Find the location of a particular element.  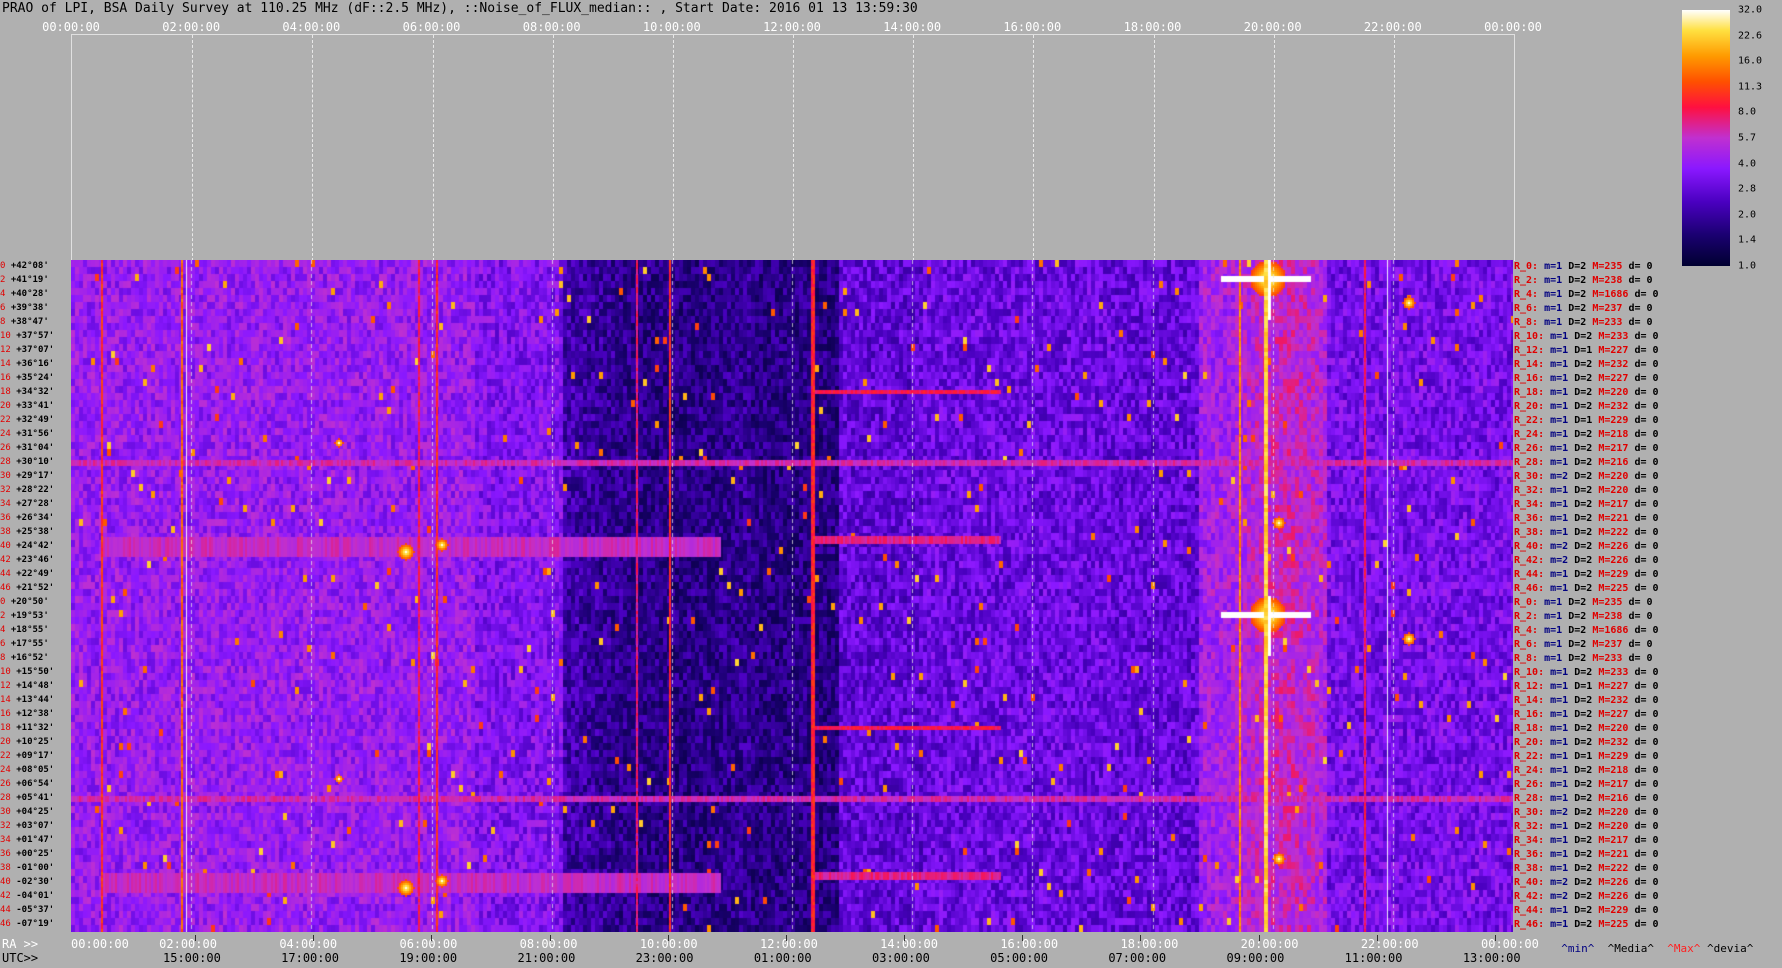

row-stat: R_32: m=1 D=2 M=220 d= 0 is located at coordinates (1586, 827).